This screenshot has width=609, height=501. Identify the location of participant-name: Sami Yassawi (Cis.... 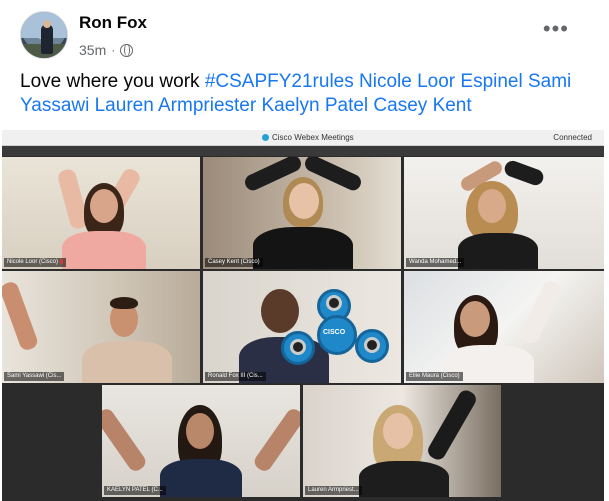
(34, 376).